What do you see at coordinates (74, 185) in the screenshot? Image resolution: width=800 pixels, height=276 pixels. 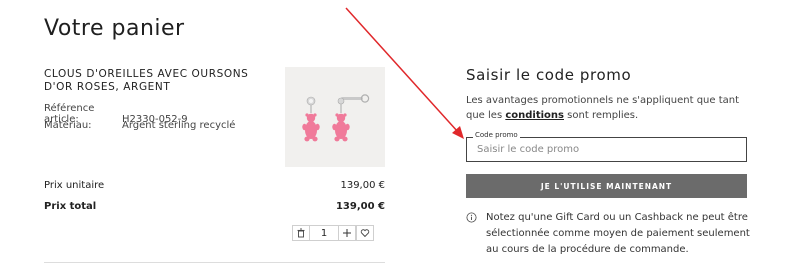 I see `unit-price-label: Prix unitaire` at bounding box center [74, 185].